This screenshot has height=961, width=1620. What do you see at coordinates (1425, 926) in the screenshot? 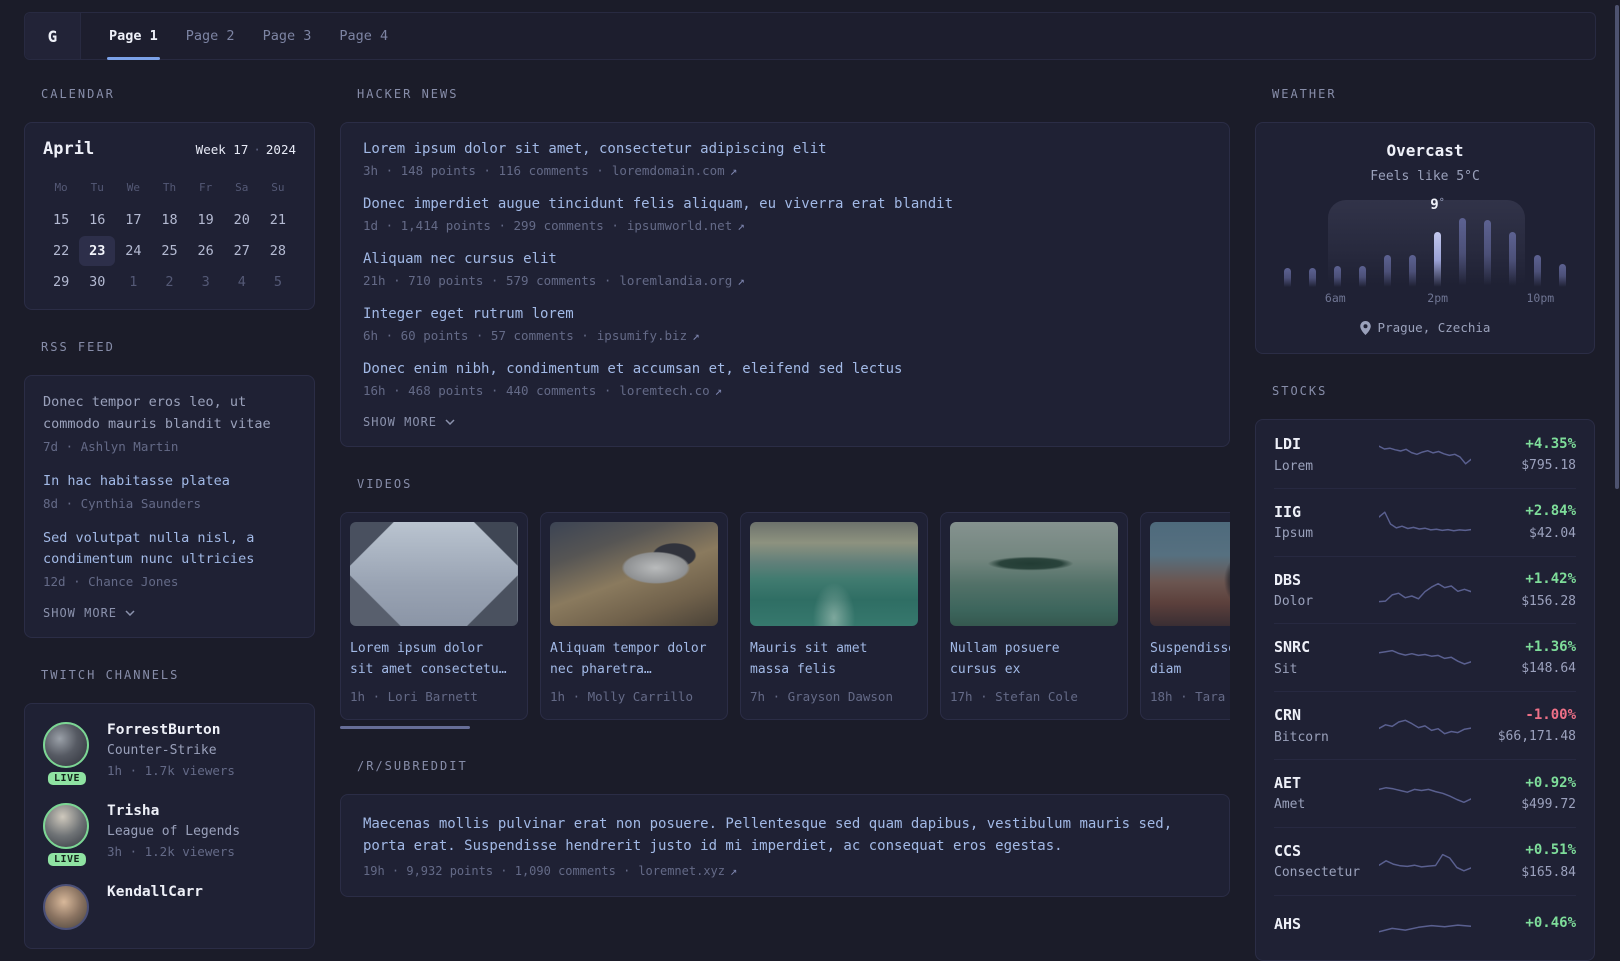
I see `stock-row: AHS +0.46%` at bounding box center [1425, 926].